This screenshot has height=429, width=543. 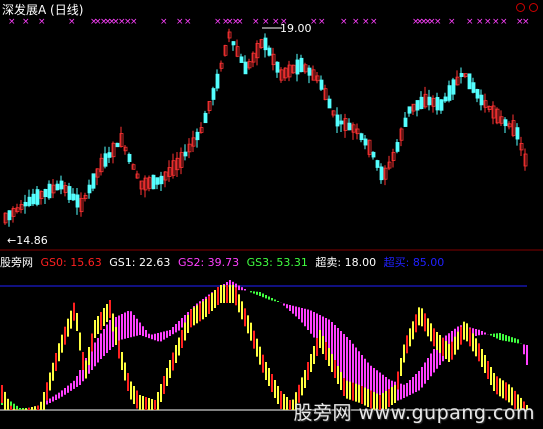 What do you see at coordinates (360, 262) in the screenshot?
I see `overbought-value: 18.00` at bounding box center [360, 262].